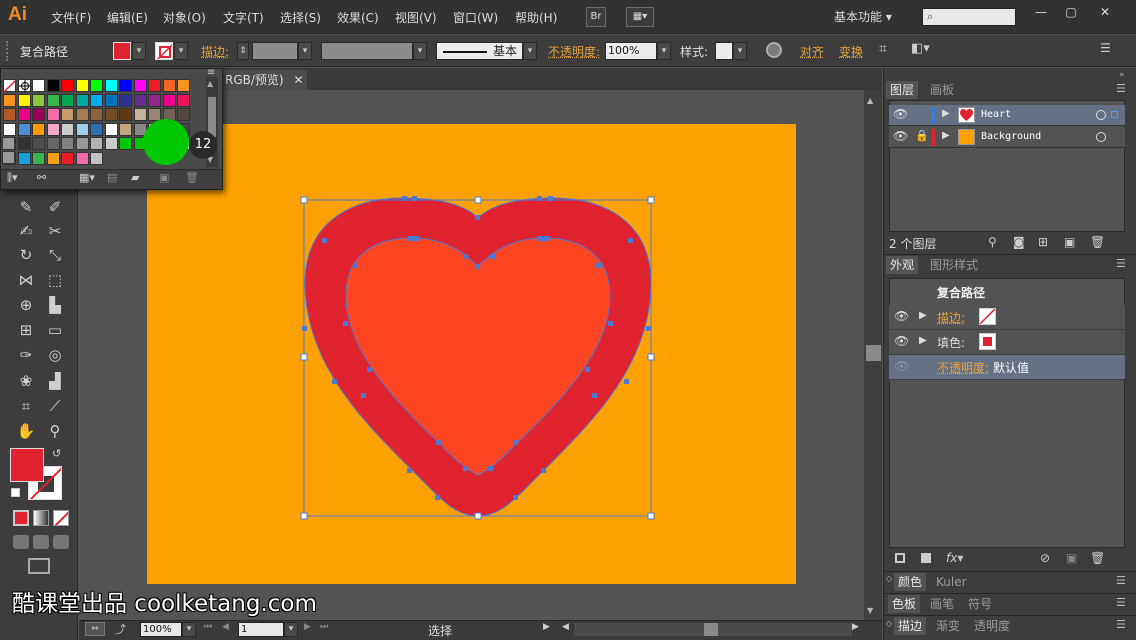 This screenshot has width=1136, height=640. What do you see at coordinates (367, 51) in the screenshot?
I see `variable-width-field` at bounding box center [367, 51].